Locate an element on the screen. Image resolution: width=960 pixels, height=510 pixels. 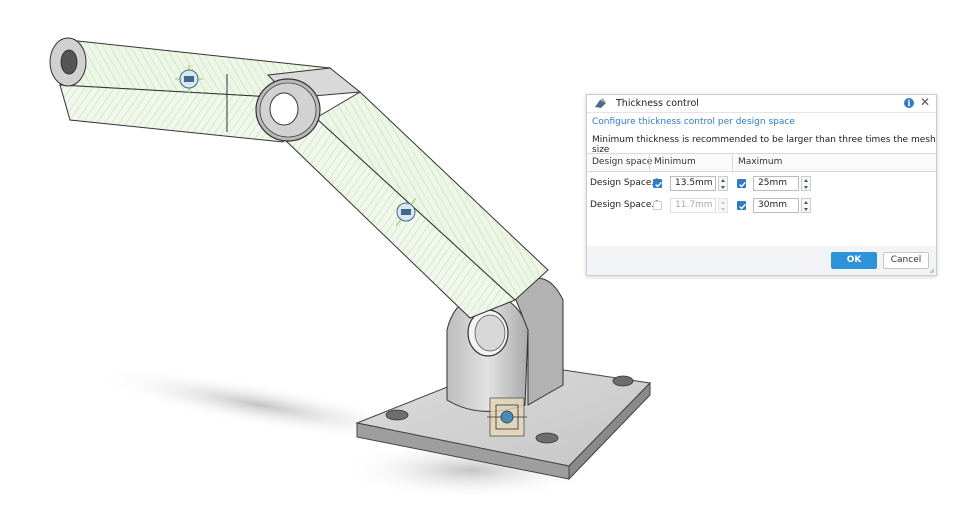
column-header-maximum: Maximum is located at coordinates (760, 162).